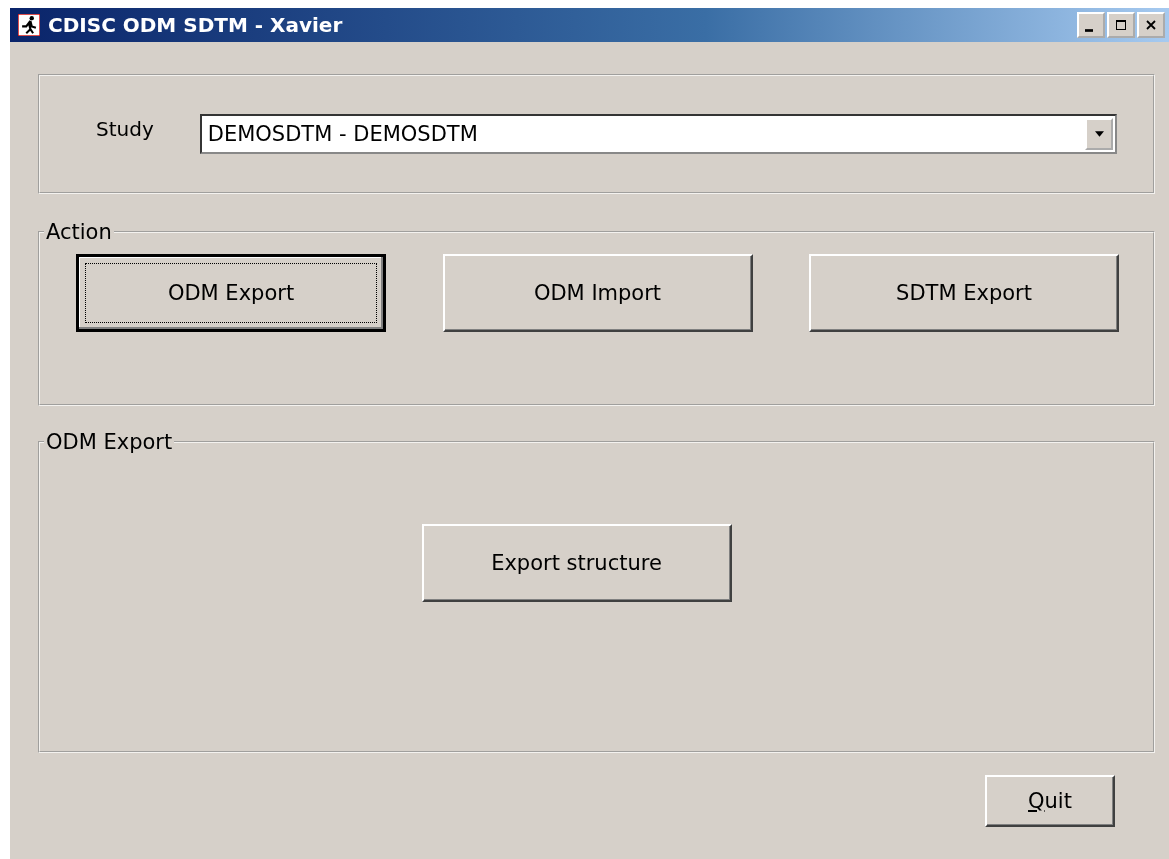  I want to click on group-title: ODM Export, so click(109, 442).